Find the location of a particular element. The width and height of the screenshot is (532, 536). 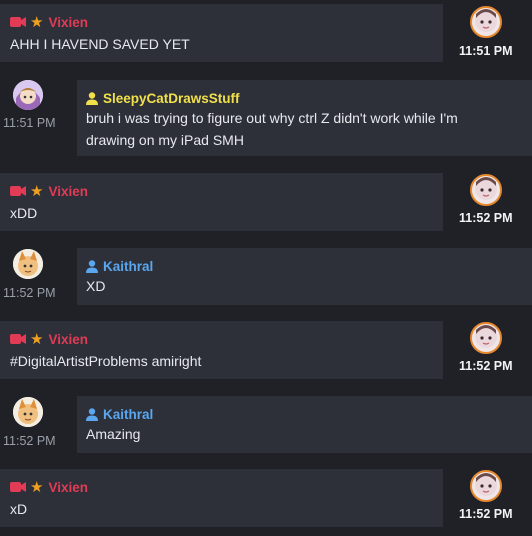

author-row: SleepyCatDrawsStuff is located at coordinates (163, 98).